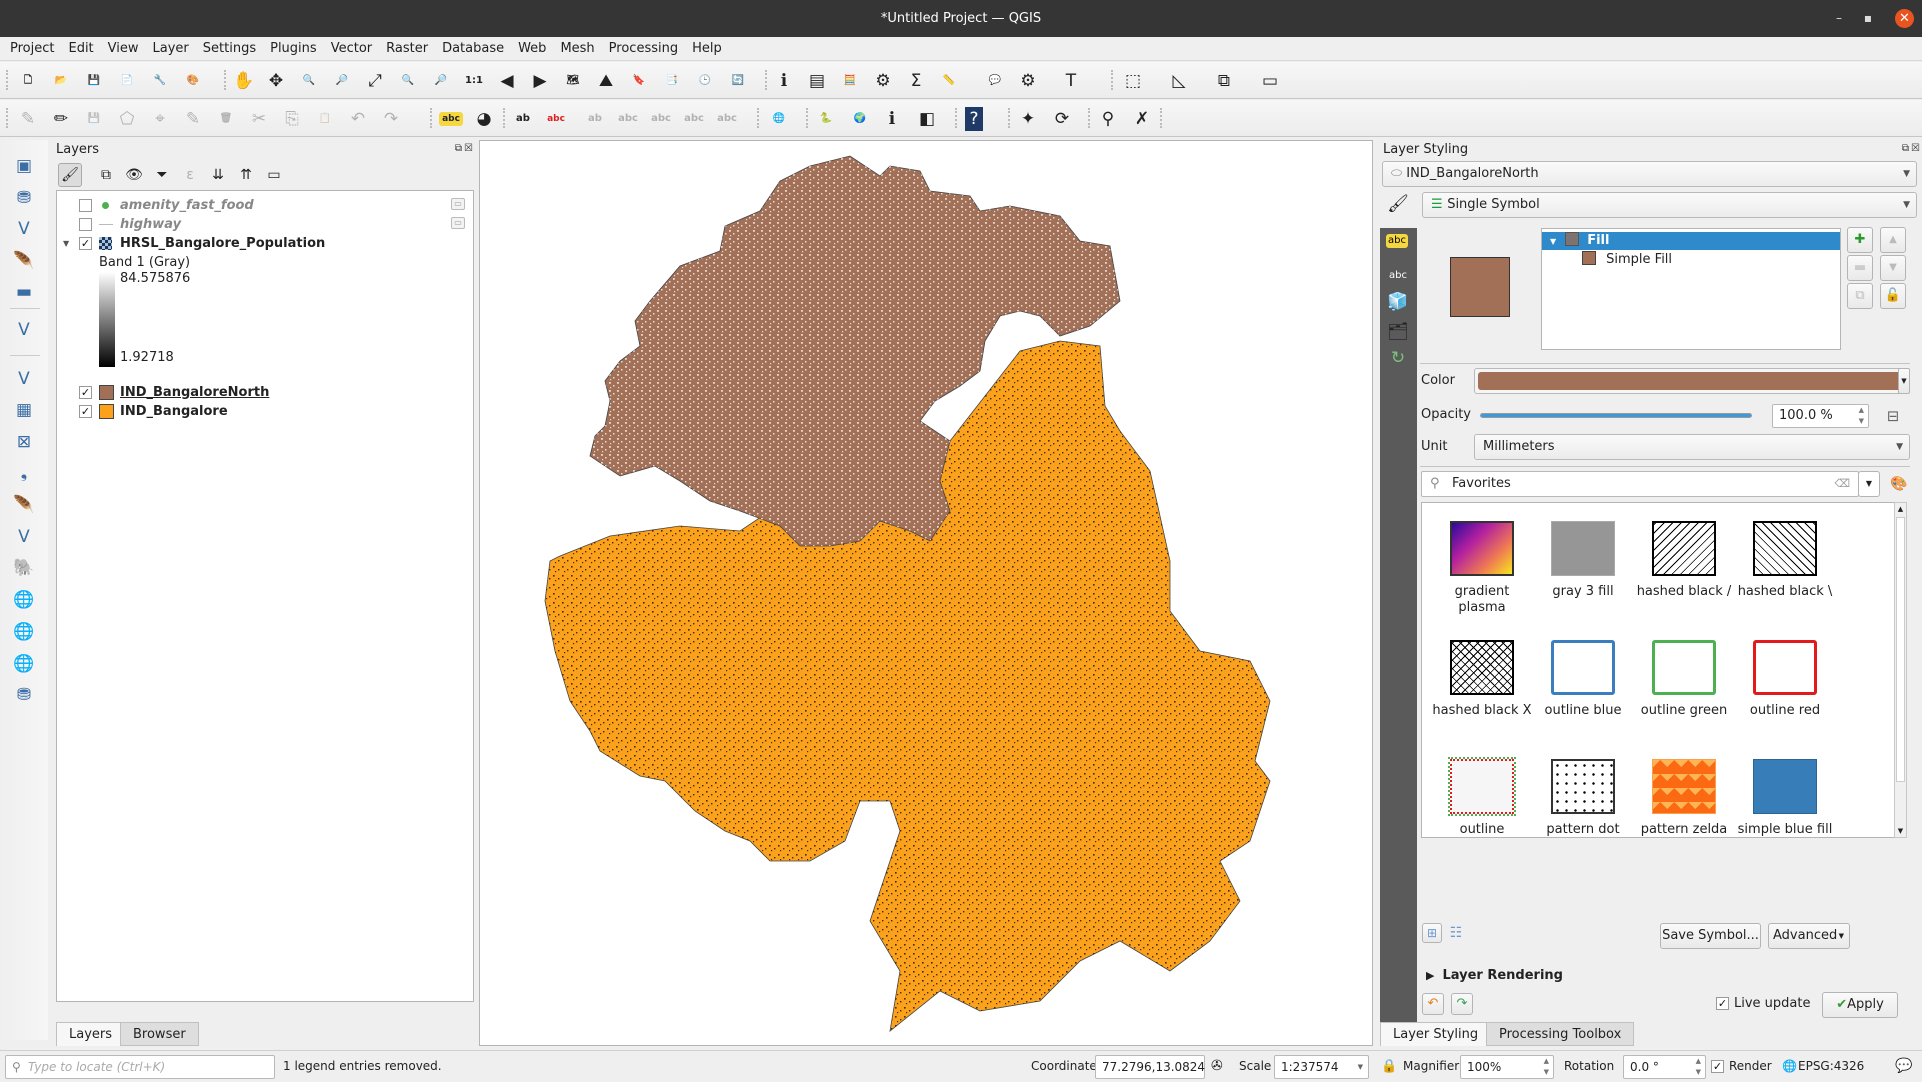 The height and width of the screenshot is (1082, 1922). I want to click on zoom-next-icon: ▶, so click(540, 81).